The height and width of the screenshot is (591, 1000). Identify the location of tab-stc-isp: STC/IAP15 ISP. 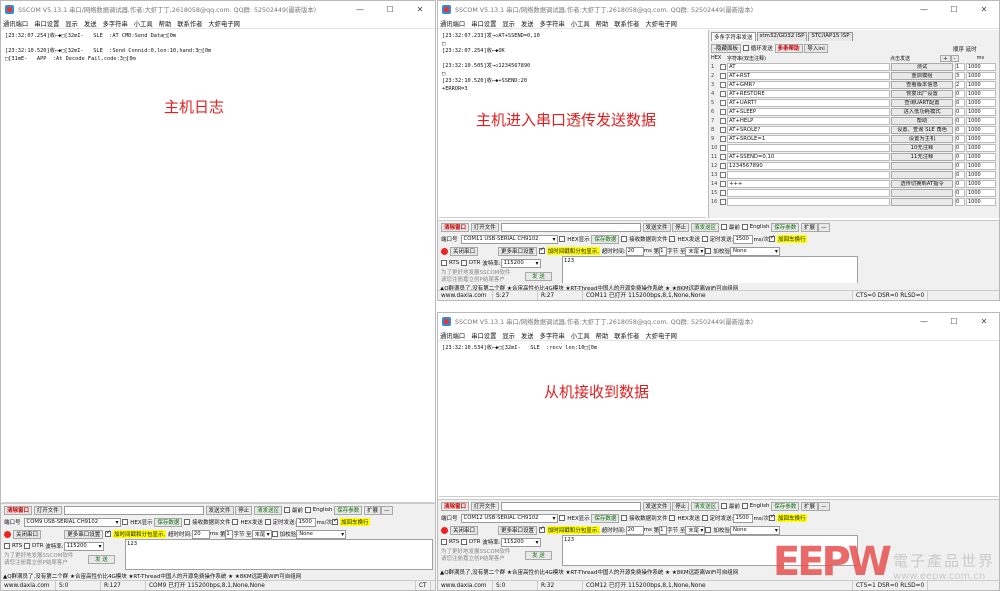
(830, 36).